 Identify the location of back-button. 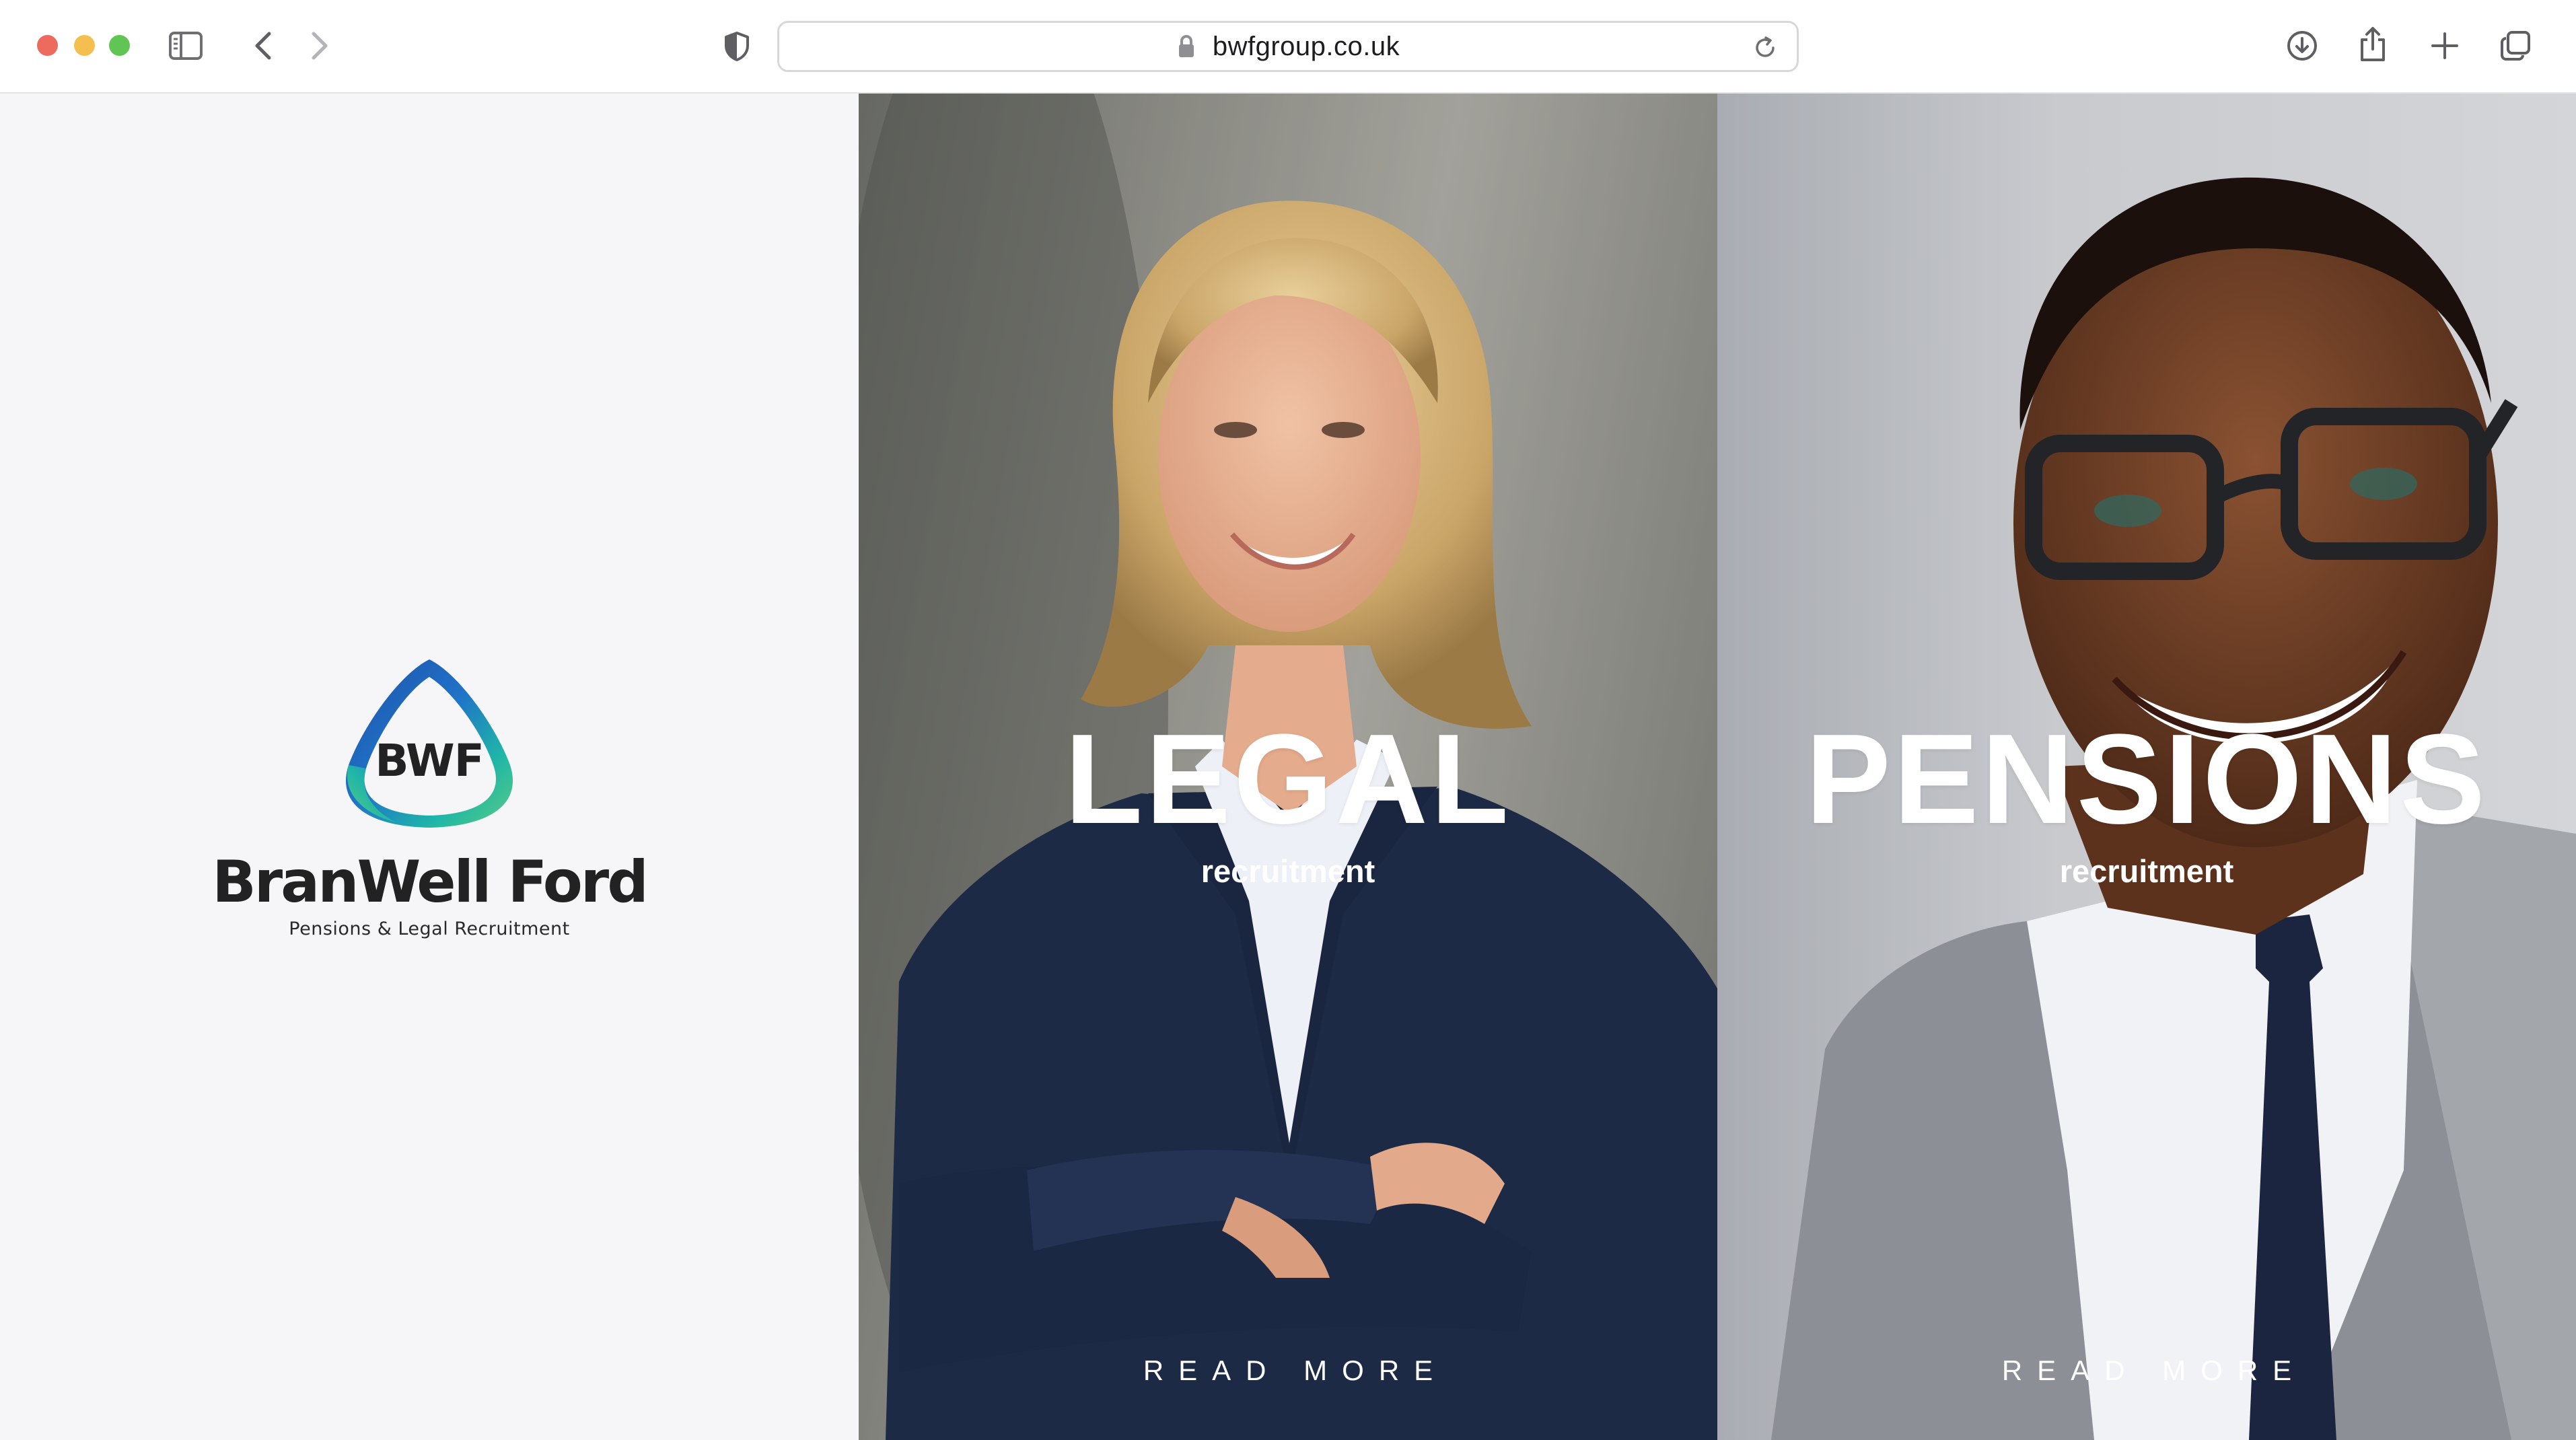
(263, 45).